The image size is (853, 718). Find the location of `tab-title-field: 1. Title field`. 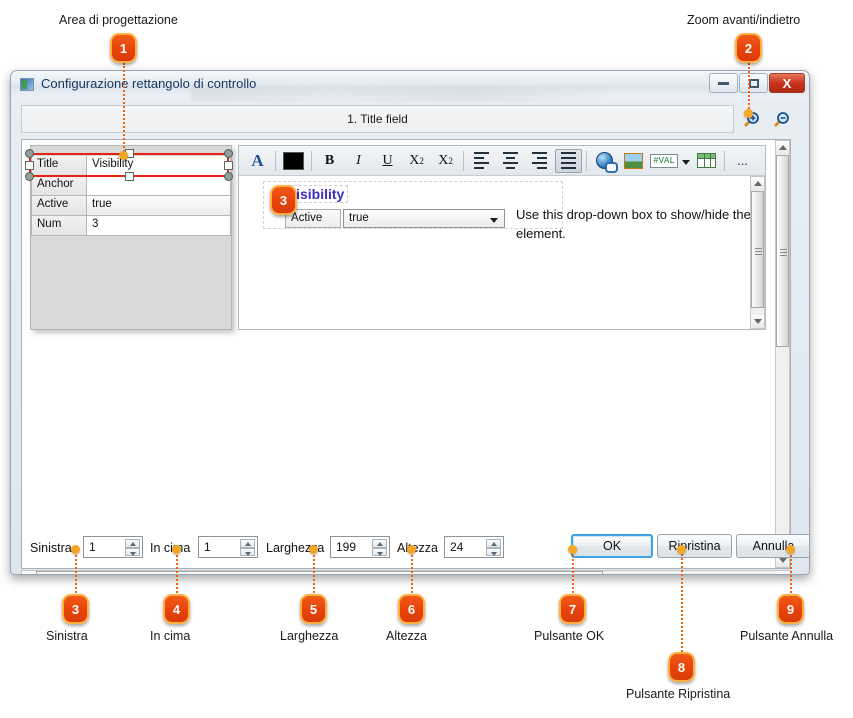

tab-title-field: 1. Title field is located at coordinates (377, 119).